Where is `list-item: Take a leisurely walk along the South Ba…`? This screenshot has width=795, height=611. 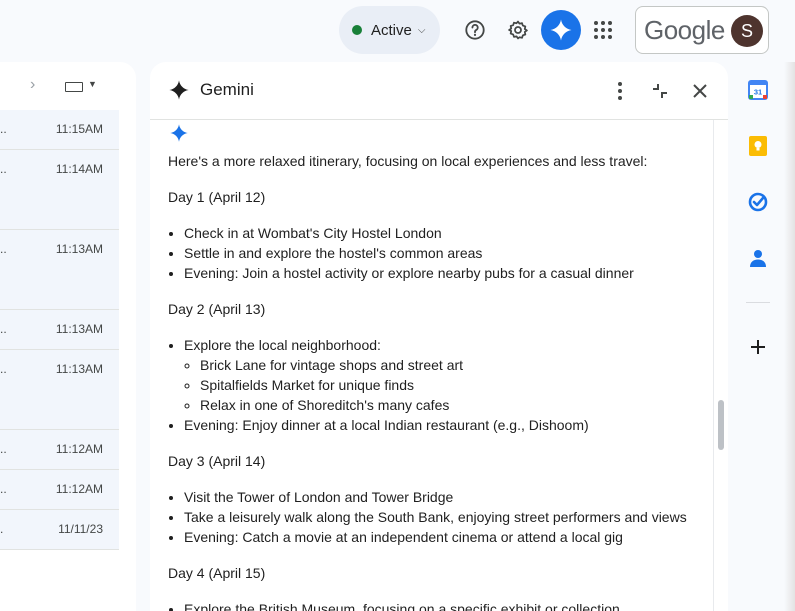
list-item: Take a leisurely walk along the South Ba… is located at coordinates (446, 517).